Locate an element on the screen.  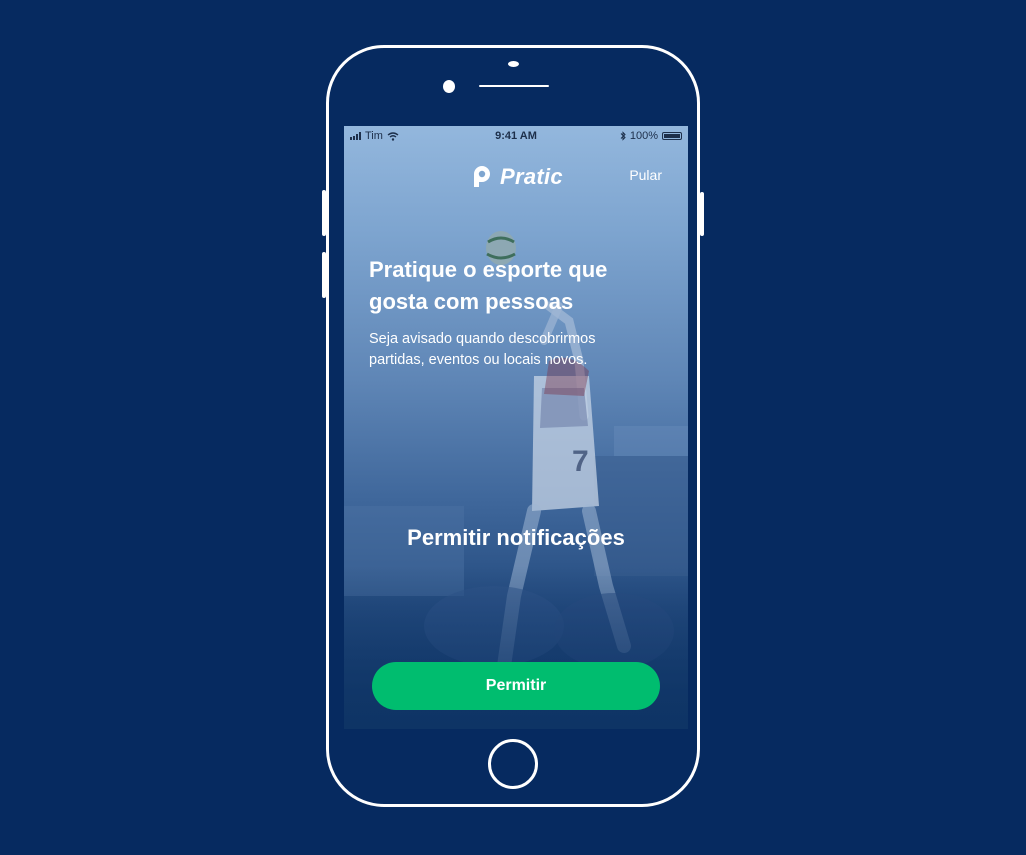
allow-button-label: Permitir is located at coordinates (516, 685).